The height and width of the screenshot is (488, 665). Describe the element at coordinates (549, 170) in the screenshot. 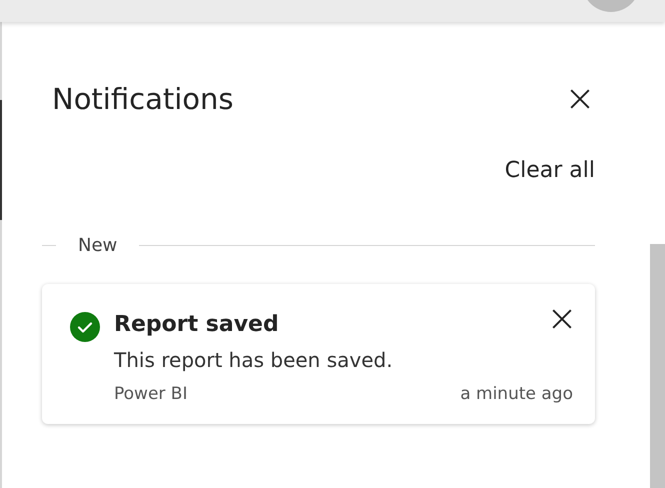

I see `clear-all-button: Clear all` at that location.